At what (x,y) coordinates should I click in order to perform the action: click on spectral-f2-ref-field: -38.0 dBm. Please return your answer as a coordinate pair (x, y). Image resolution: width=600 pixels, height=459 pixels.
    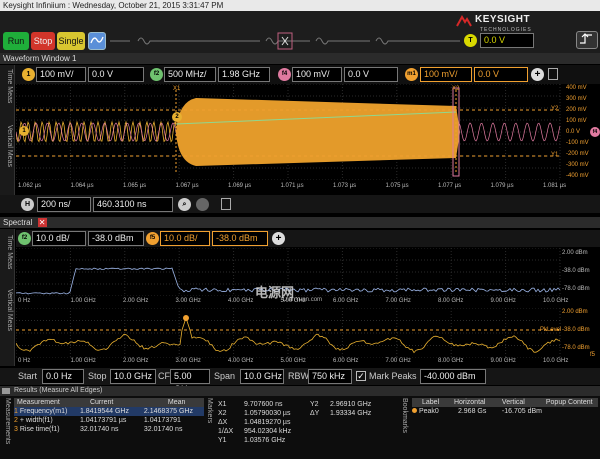
    Looking at the image, I should click on (116, 238).